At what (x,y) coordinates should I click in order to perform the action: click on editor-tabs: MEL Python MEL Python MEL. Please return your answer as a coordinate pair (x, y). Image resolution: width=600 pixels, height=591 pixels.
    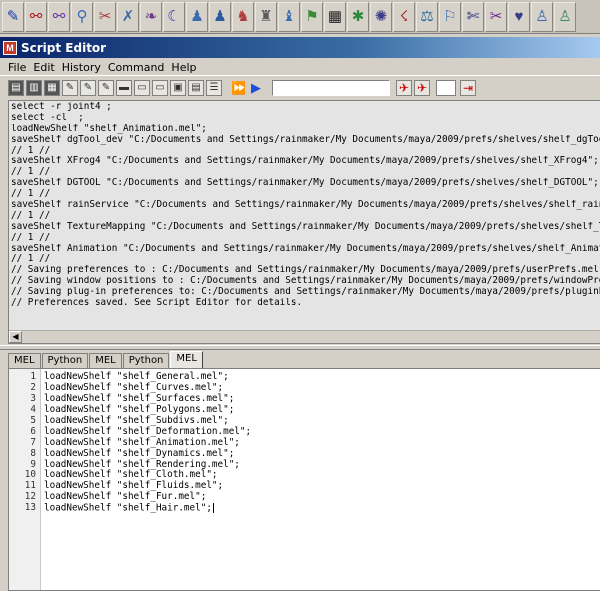
    Looking at the image, I should click on (106, 359).